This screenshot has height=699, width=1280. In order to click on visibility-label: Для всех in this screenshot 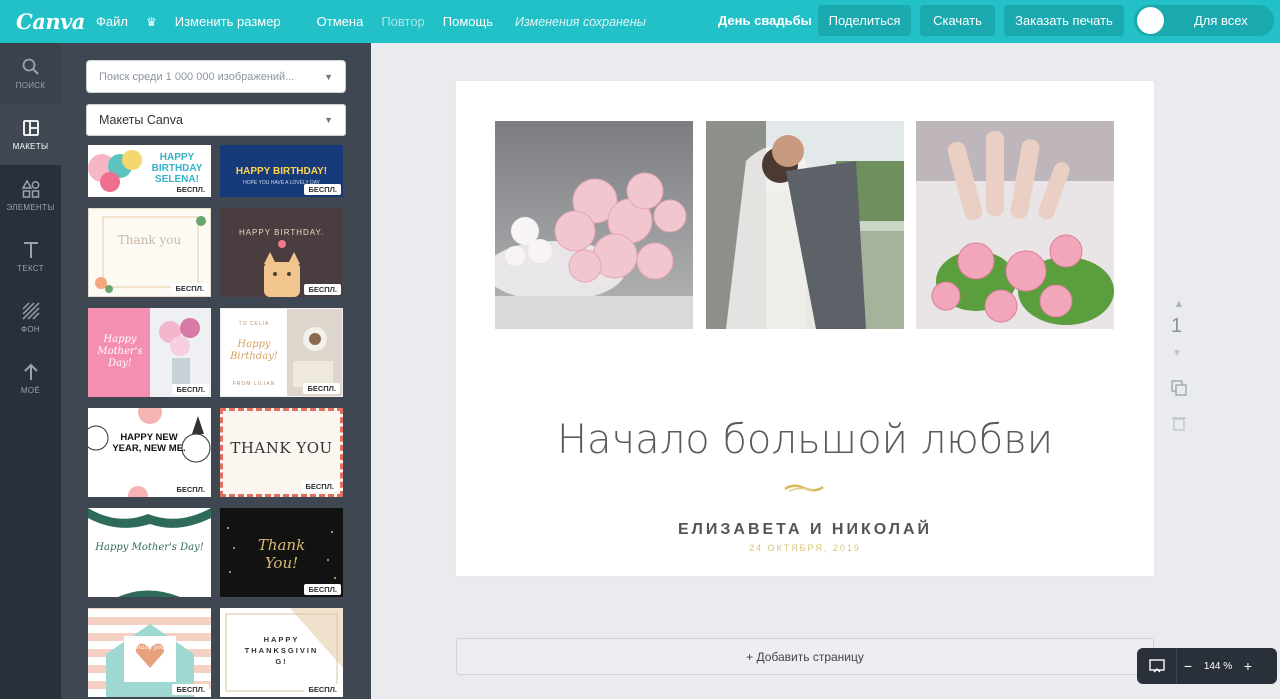, I will do `click(1221, 20)`.